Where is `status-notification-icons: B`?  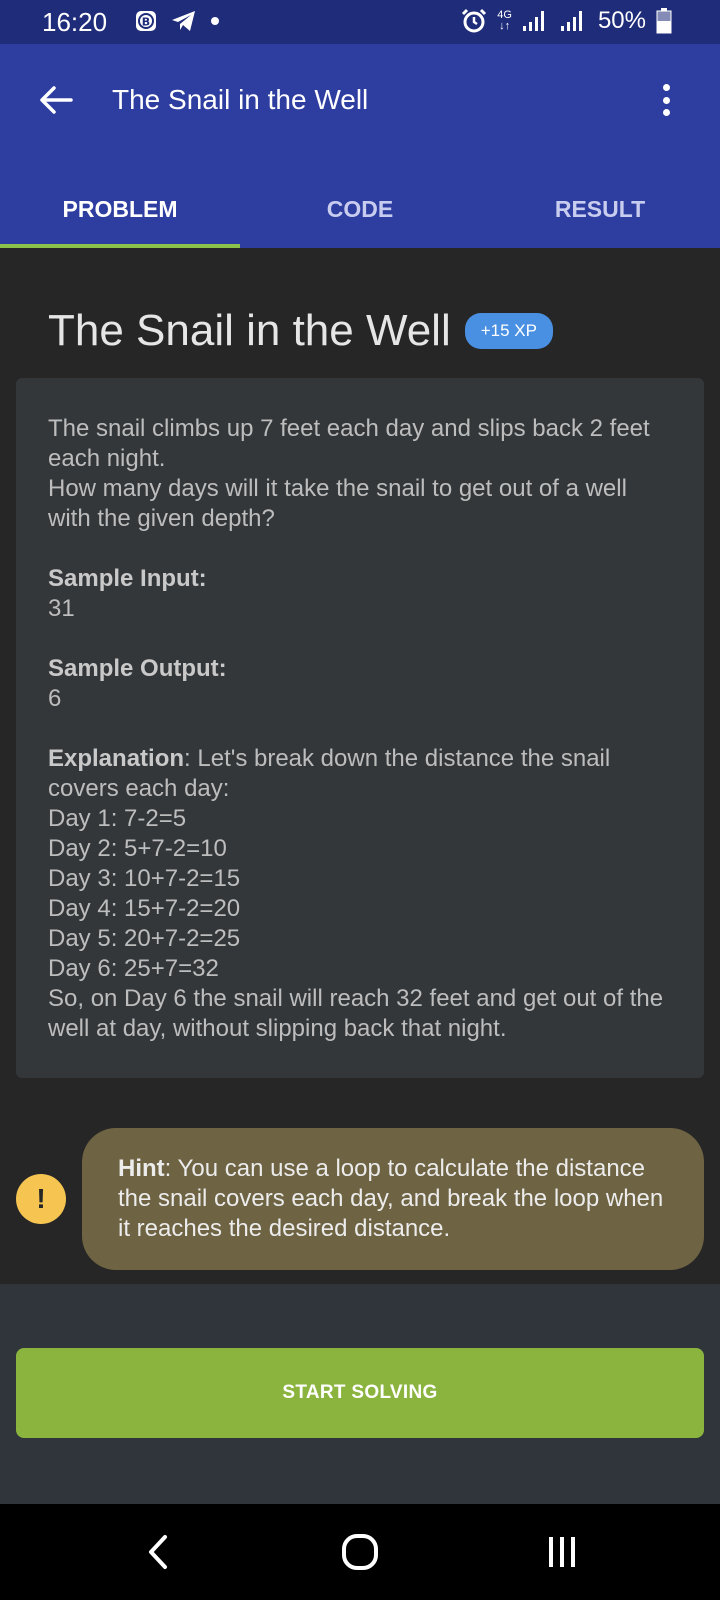 status-notification-icons: B is located at coordinates (177, 21).